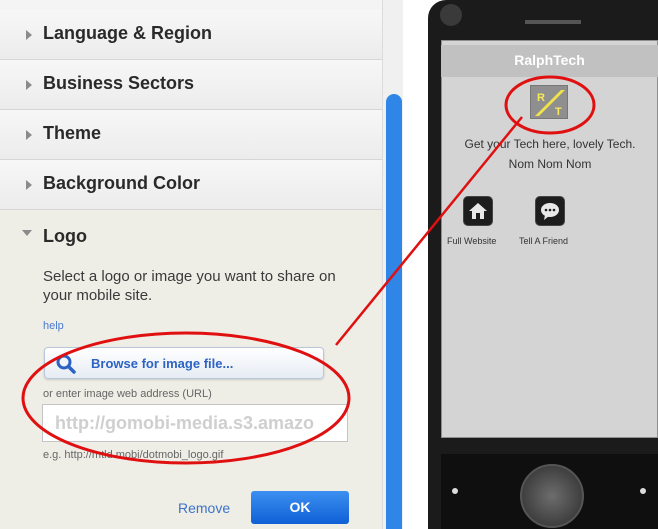 The image size is (658, 529). What do you see at coordinates (186, 398) in the screenshot?
I see `annotation-circle-upload` at bounding box center [186, 398].